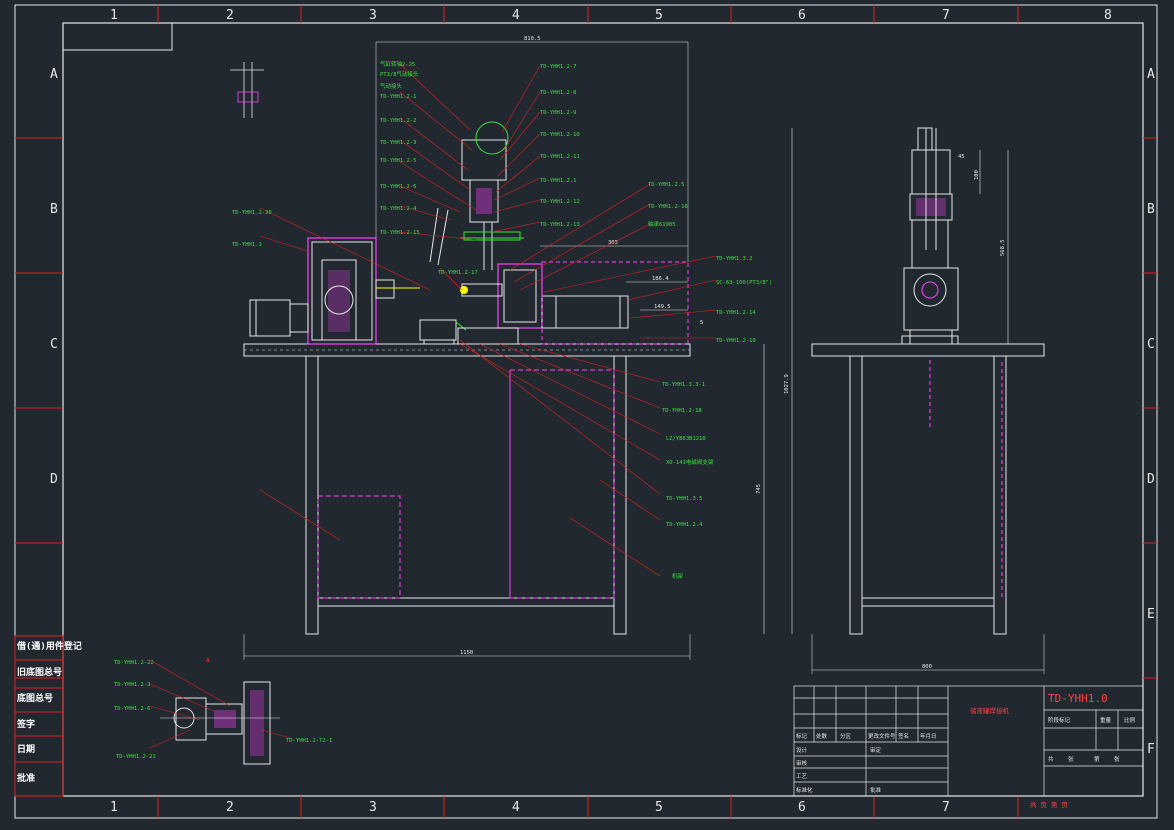  Describe the element at coordinates (1059, 720) in the screenshot. I see `title-block-cell: 阶段标记` at that location.